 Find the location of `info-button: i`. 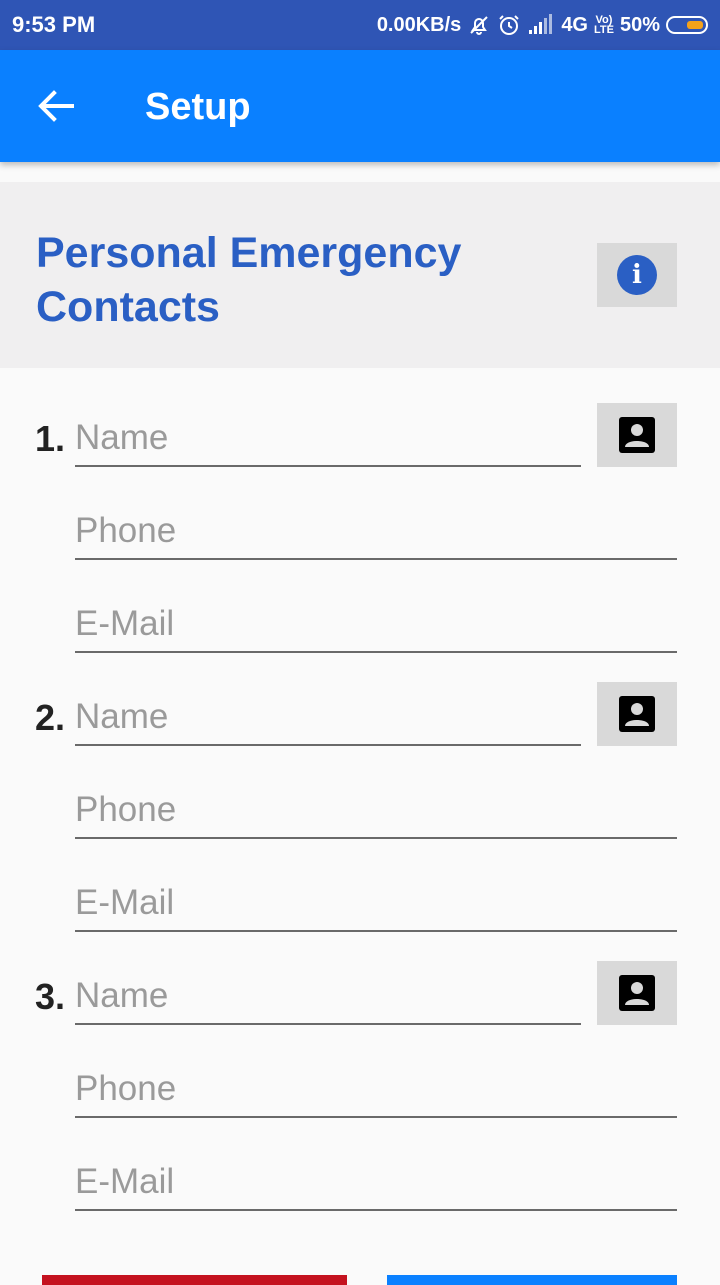

info-button: i is located at coordinates (637, 275).